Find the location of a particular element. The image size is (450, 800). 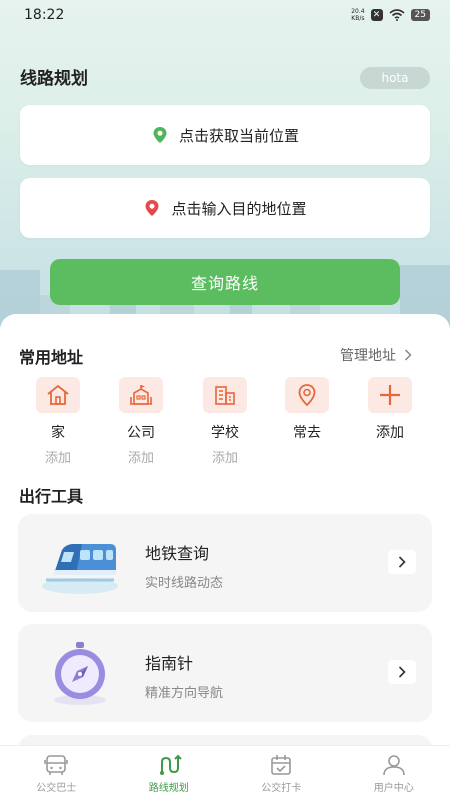

tab-route-planning: 路线规划 is located at coordinates (169, 773).